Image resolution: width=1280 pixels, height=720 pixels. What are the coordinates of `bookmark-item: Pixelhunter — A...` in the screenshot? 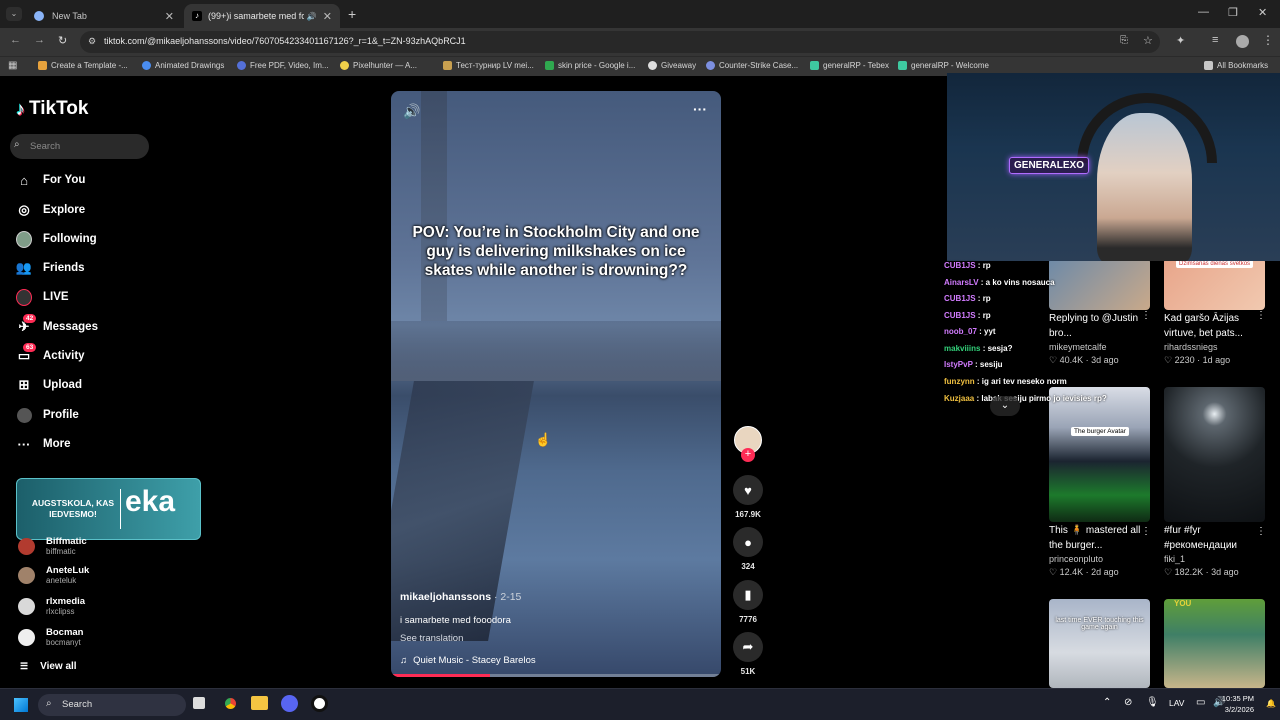 It's located at (378, 65).